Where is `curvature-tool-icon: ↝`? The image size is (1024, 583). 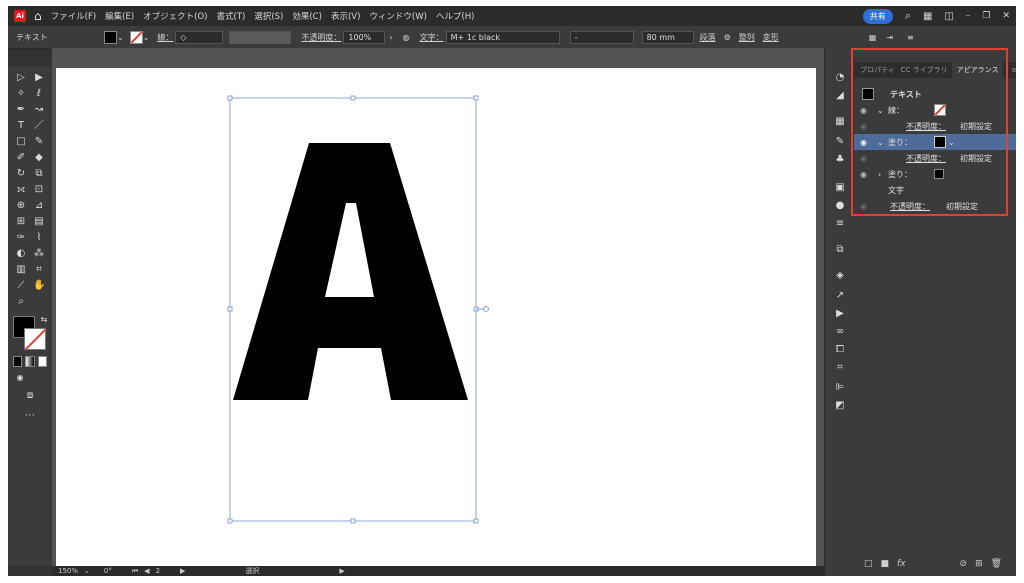
curvature-tool-icon: ↝ is located at coordinates (39, 110).